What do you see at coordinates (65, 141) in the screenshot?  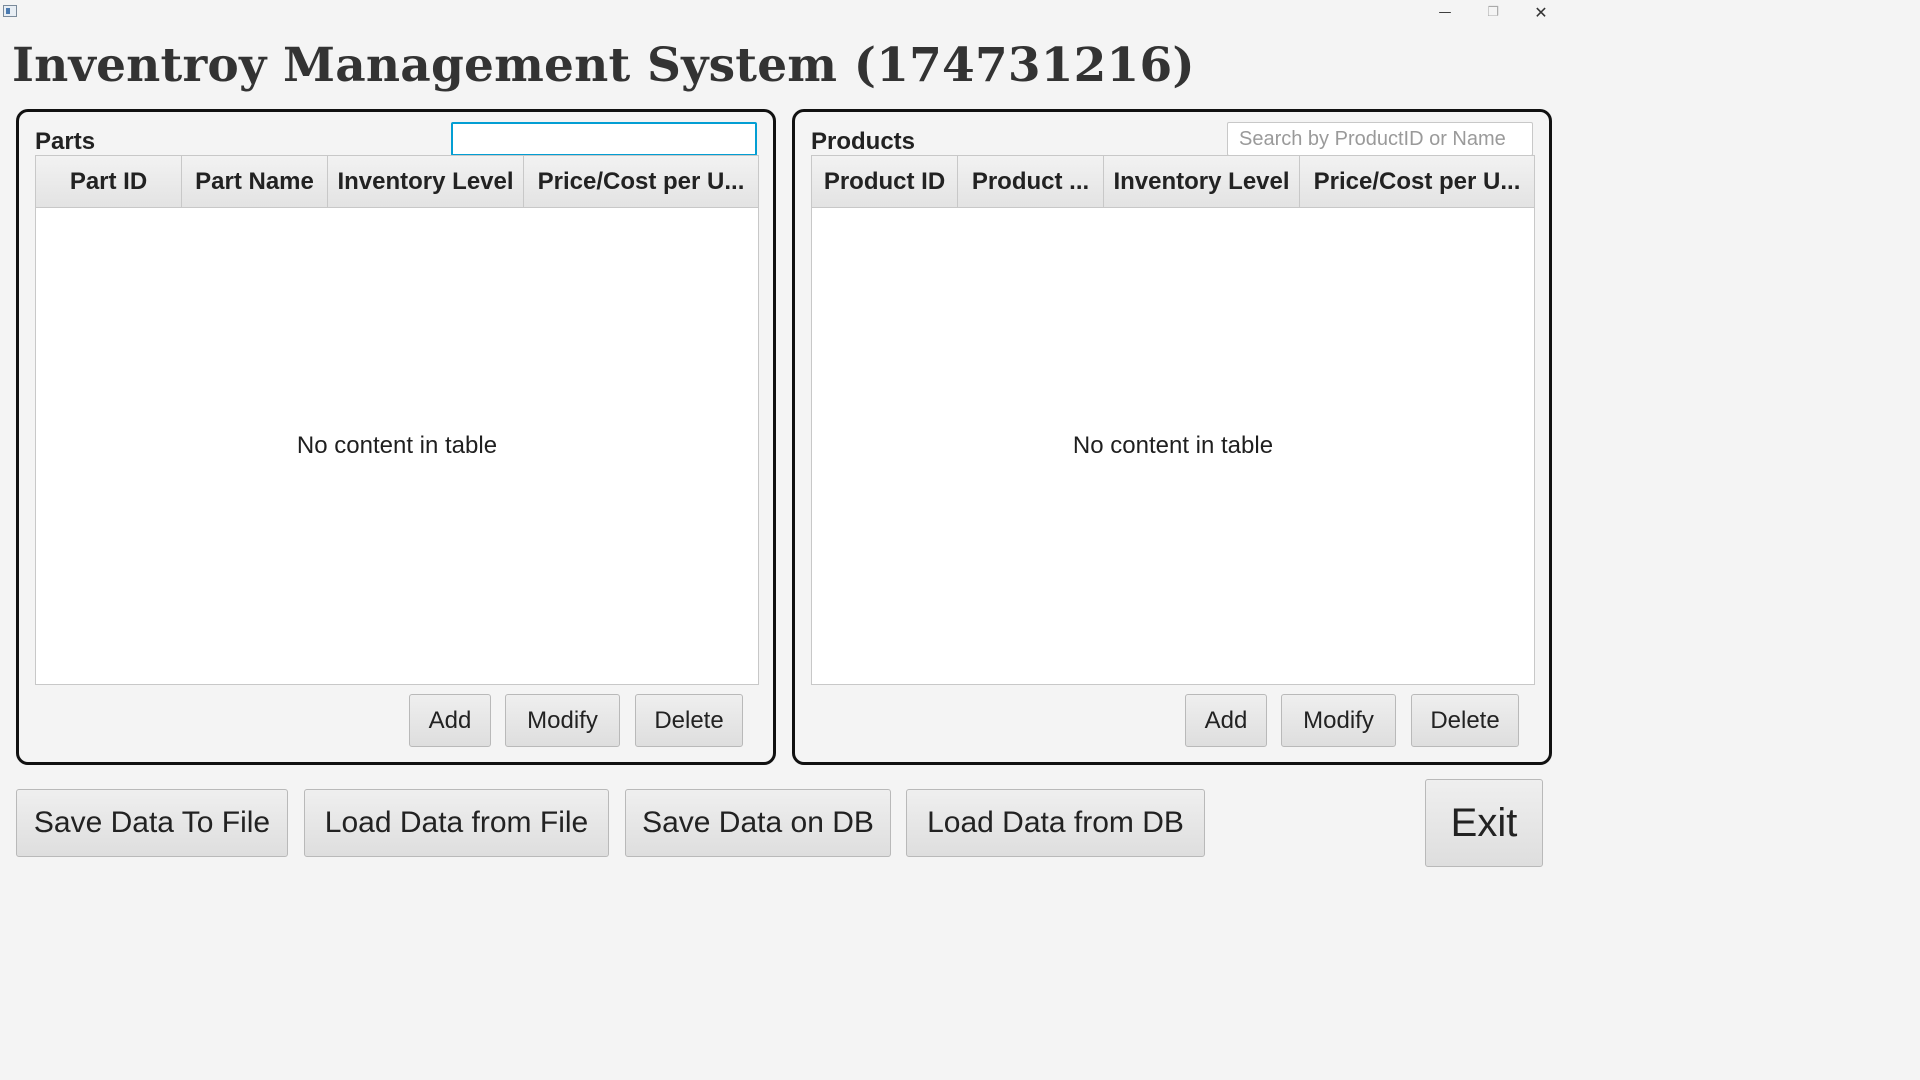 I see `parts-label: Parts` at bounding box center [65, 141].